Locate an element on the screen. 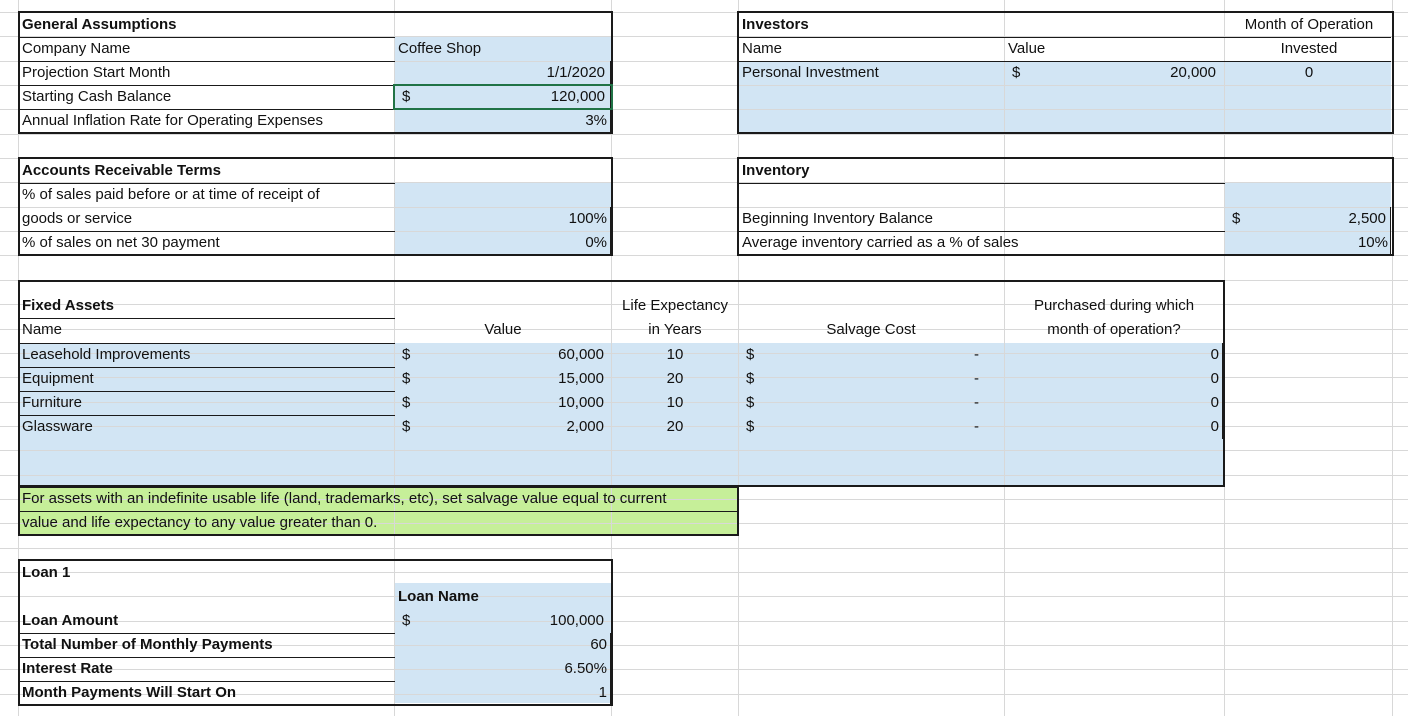  fa-name-header: Name is located at coordinates (42, 329).